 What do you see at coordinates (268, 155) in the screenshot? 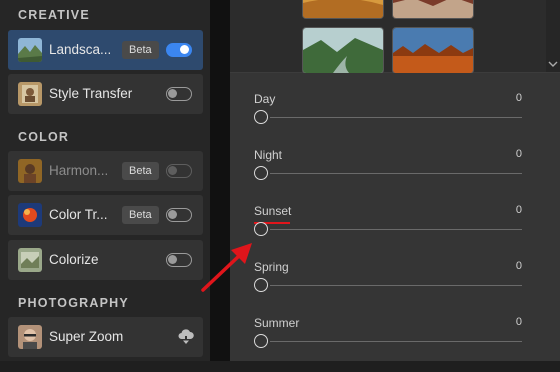
I see `slider-label: Night` at bounding box center [268, 155].